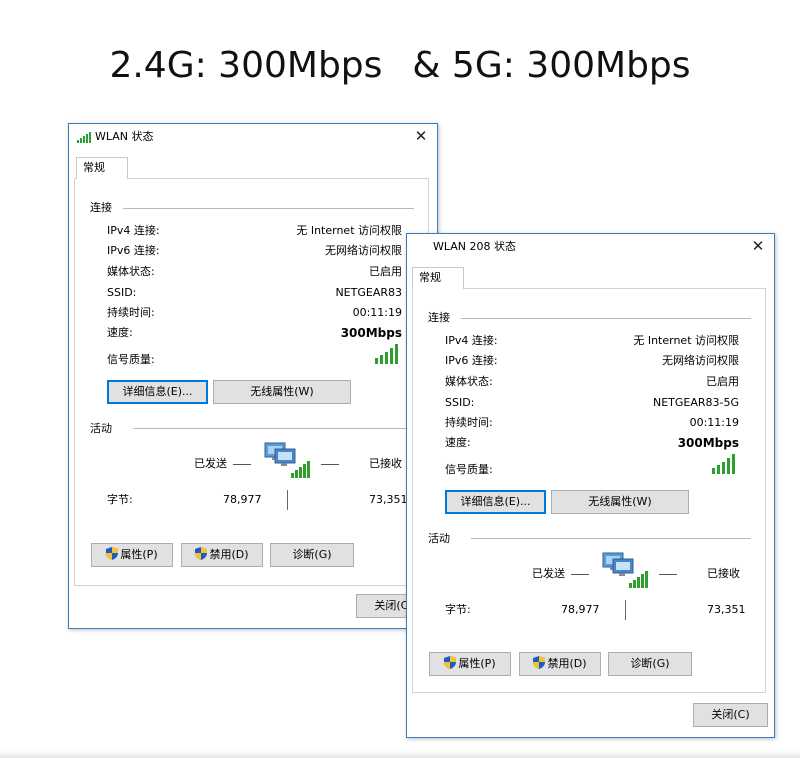 The width and height of the screenshot is (800, 758). What do you see at coordinates (592, 403) in the screenshot?
I see `row-ssid: SSID: NETGEAR83-5G` at bounding box center [592, 403].